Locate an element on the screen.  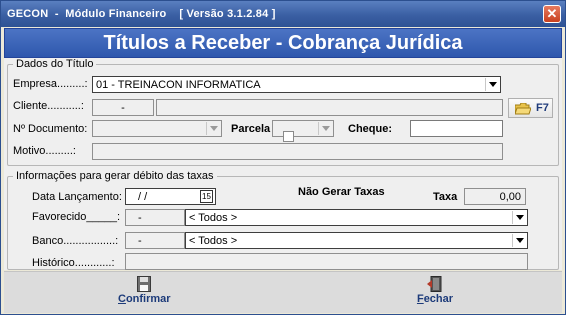
historico-label: Histórico............: is located at coordinates (73, 263).